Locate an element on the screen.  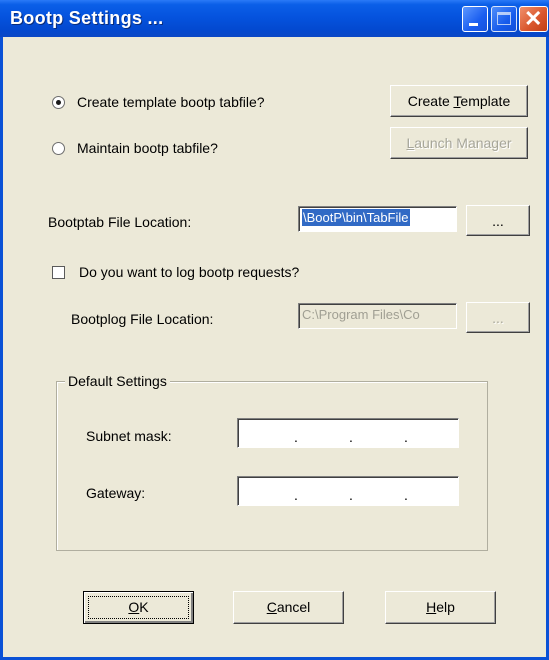
cancel-label-post: ancel is located at coordinates (293, 607).